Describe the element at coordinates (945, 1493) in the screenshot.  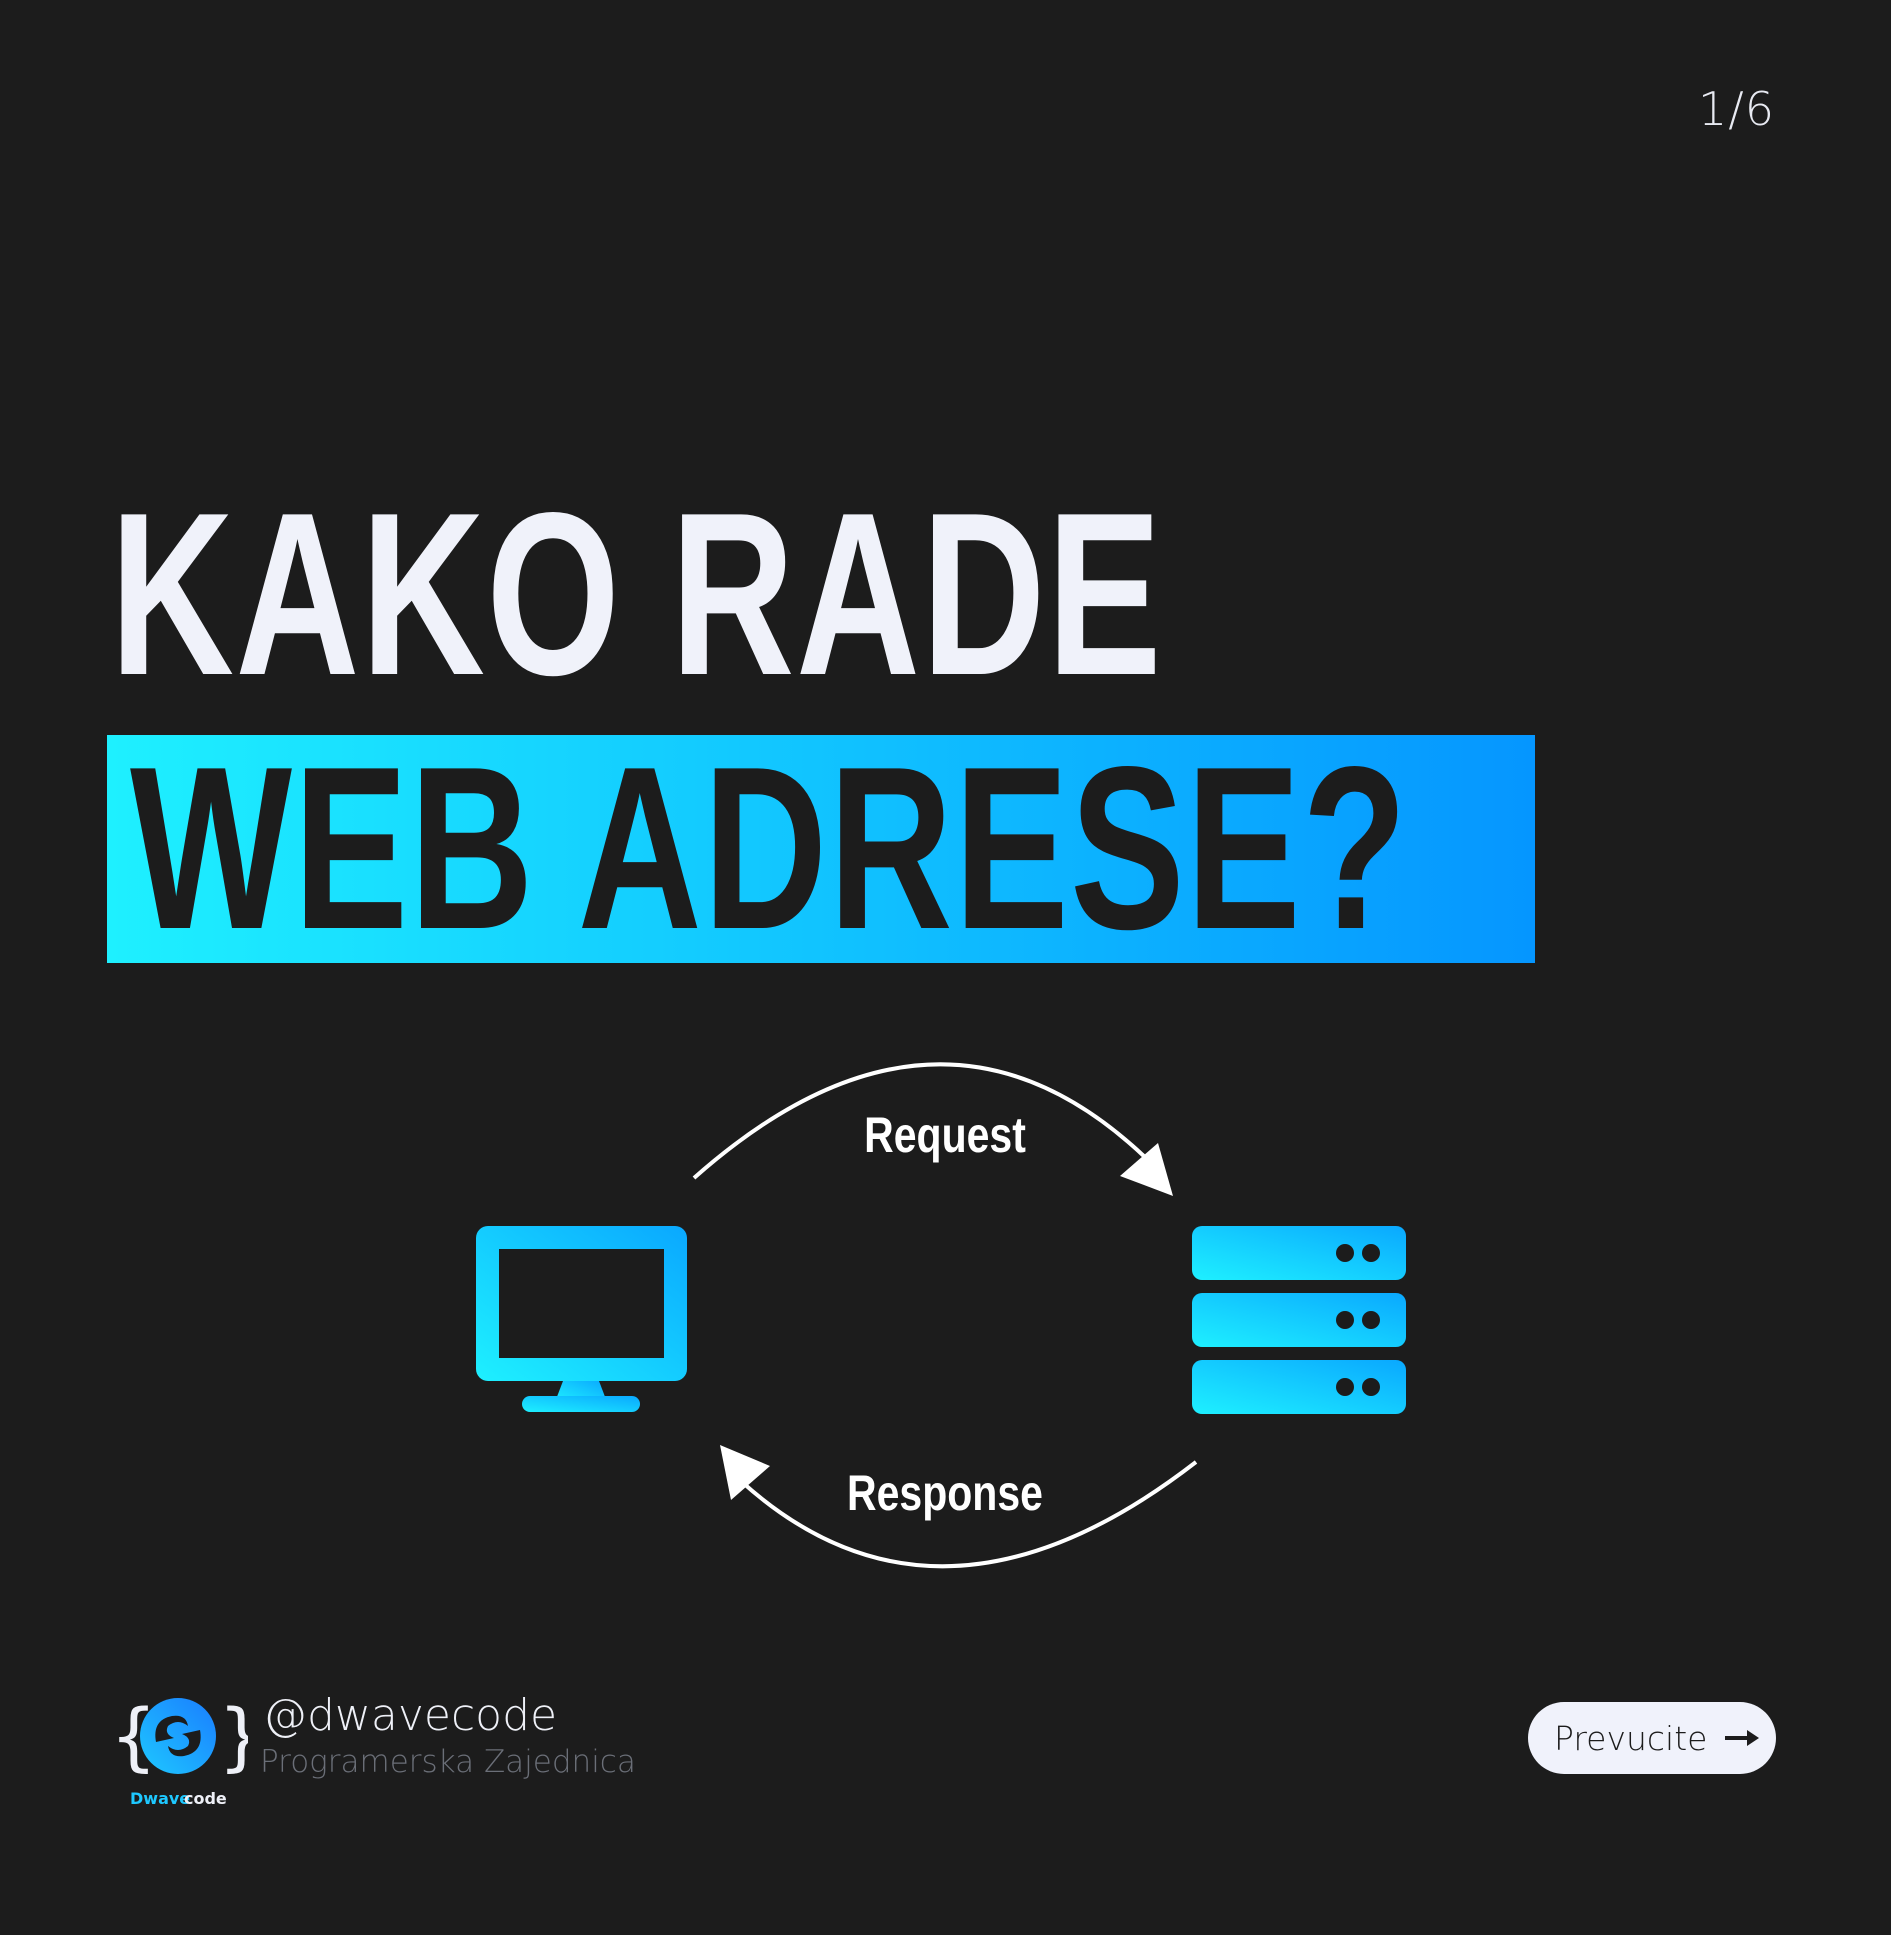
I see `response-label: Response` at that location.